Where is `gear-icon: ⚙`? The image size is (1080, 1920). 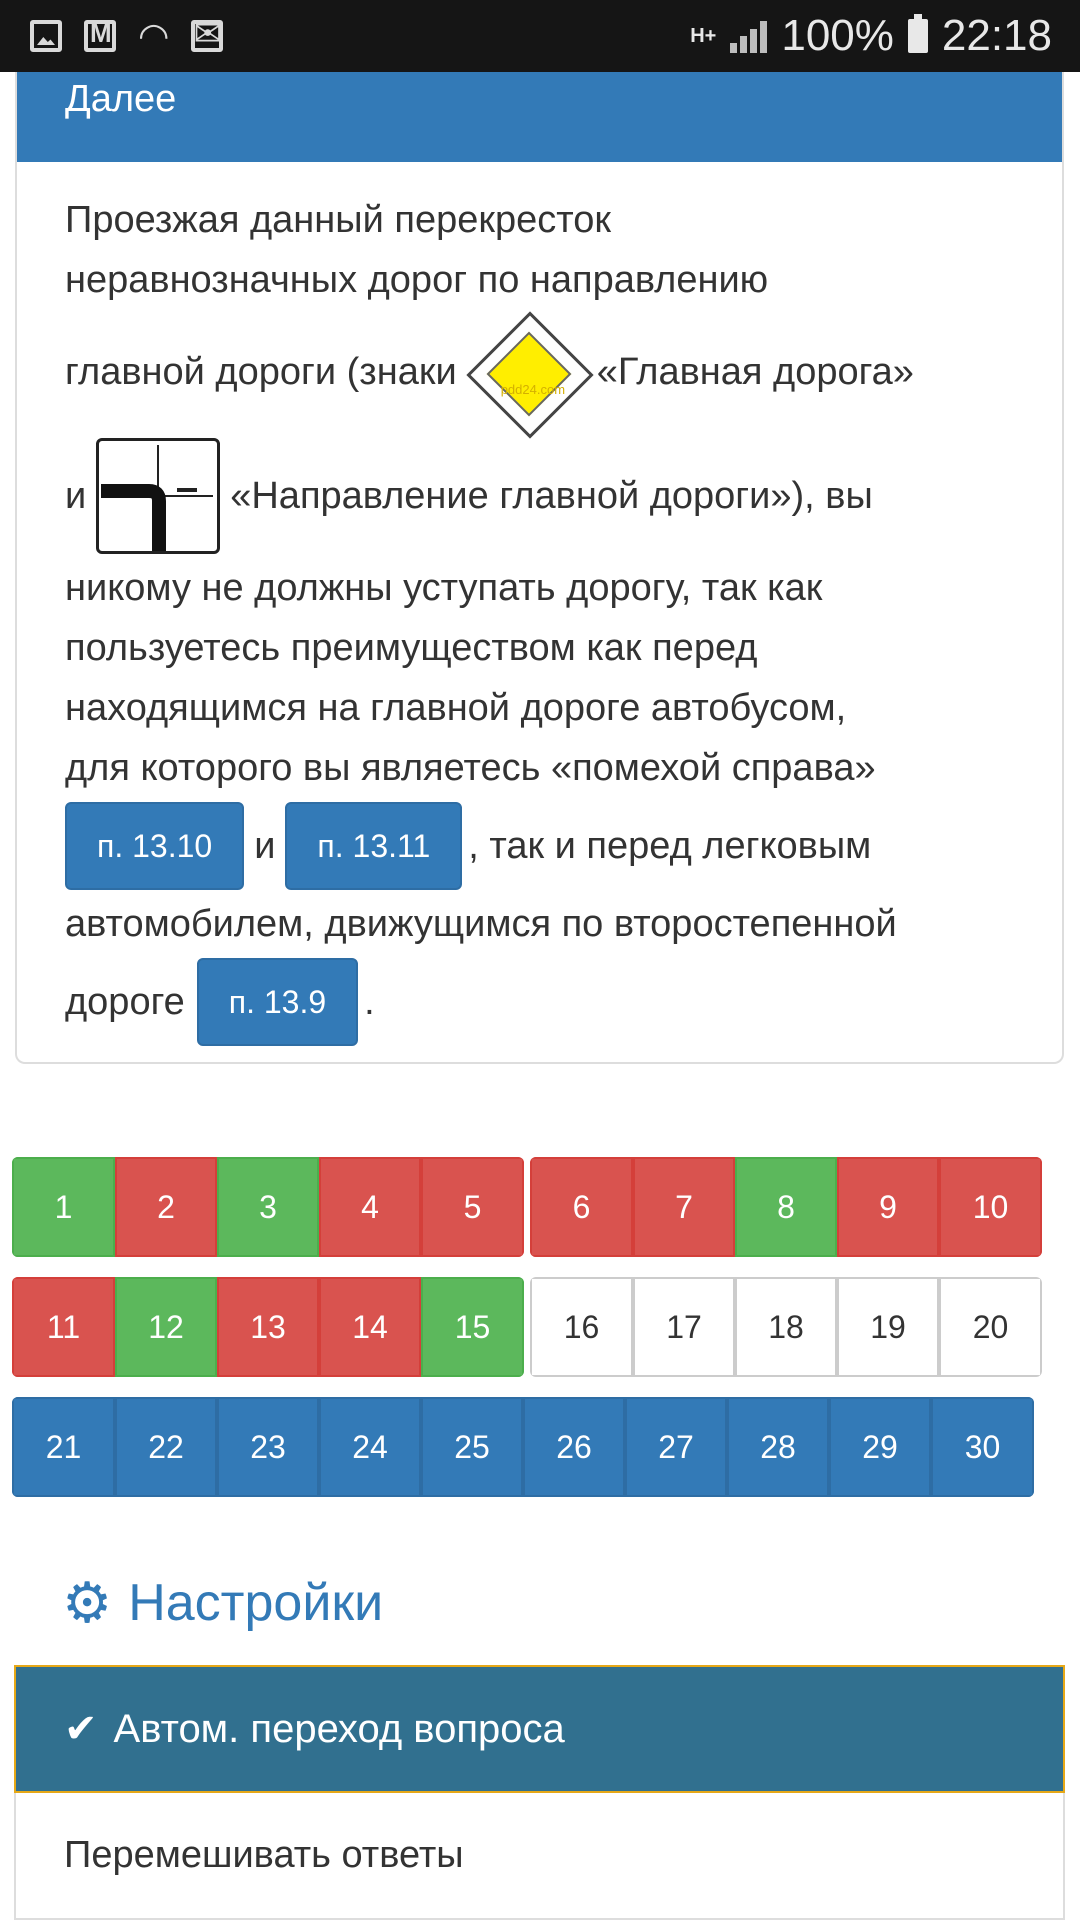
gear-icon: ⚙ is located at coordinates (87, 1602).